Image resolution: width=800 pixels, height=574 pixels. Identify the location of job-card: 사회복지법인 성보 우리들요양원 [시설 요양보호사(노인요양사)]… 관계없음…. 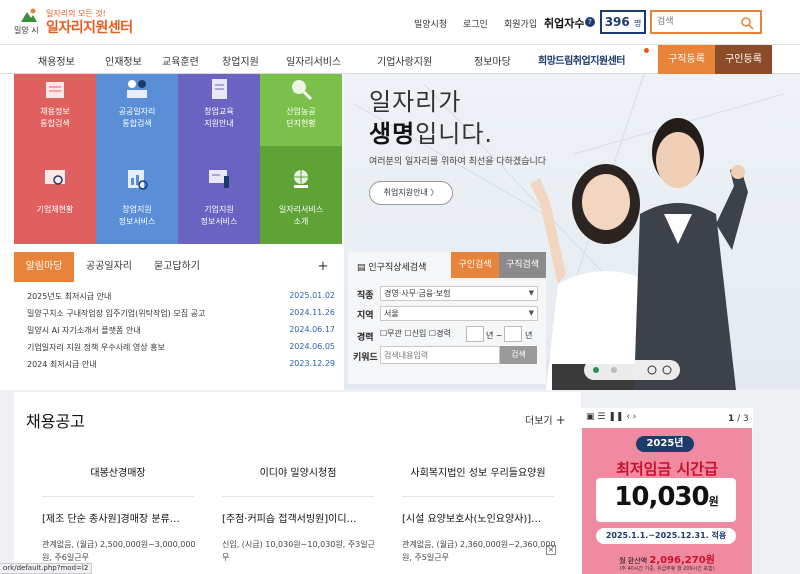
(478, 509).